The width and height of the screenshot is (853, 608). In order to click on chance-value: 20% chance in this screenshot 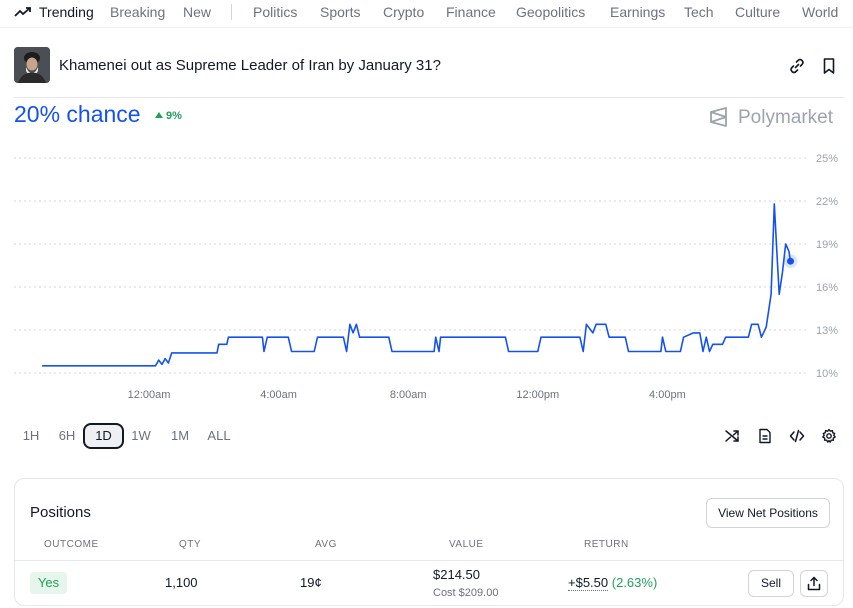, I will do `click(77, 114)`.